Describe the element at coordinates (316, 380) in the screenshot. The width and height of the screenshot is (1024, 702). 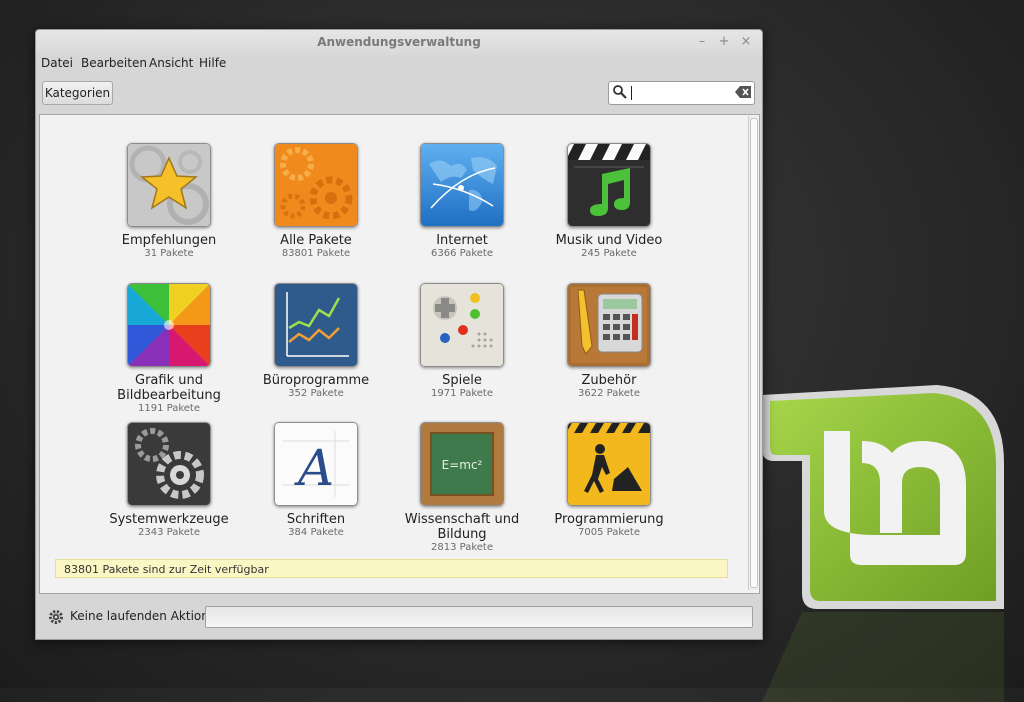
I see `category-name: Büroprogramme` at that location.